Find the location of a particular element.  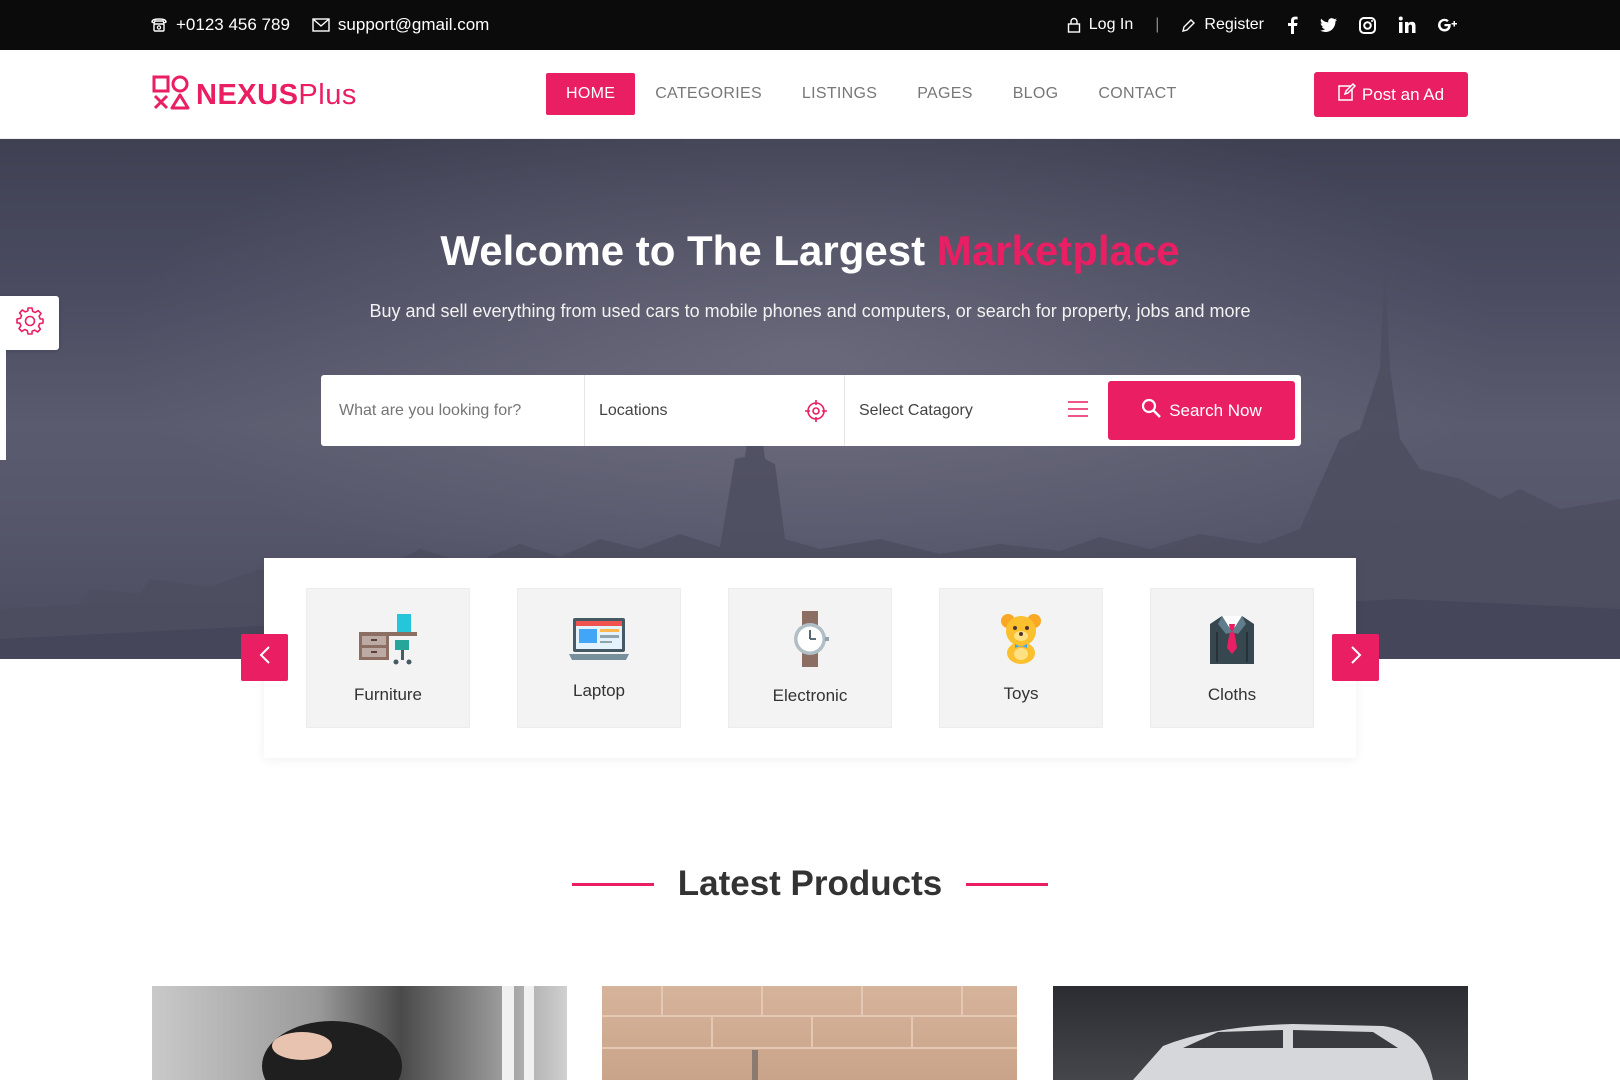

latest-products-heading: Latest Products is located at coordinates (810, 884).